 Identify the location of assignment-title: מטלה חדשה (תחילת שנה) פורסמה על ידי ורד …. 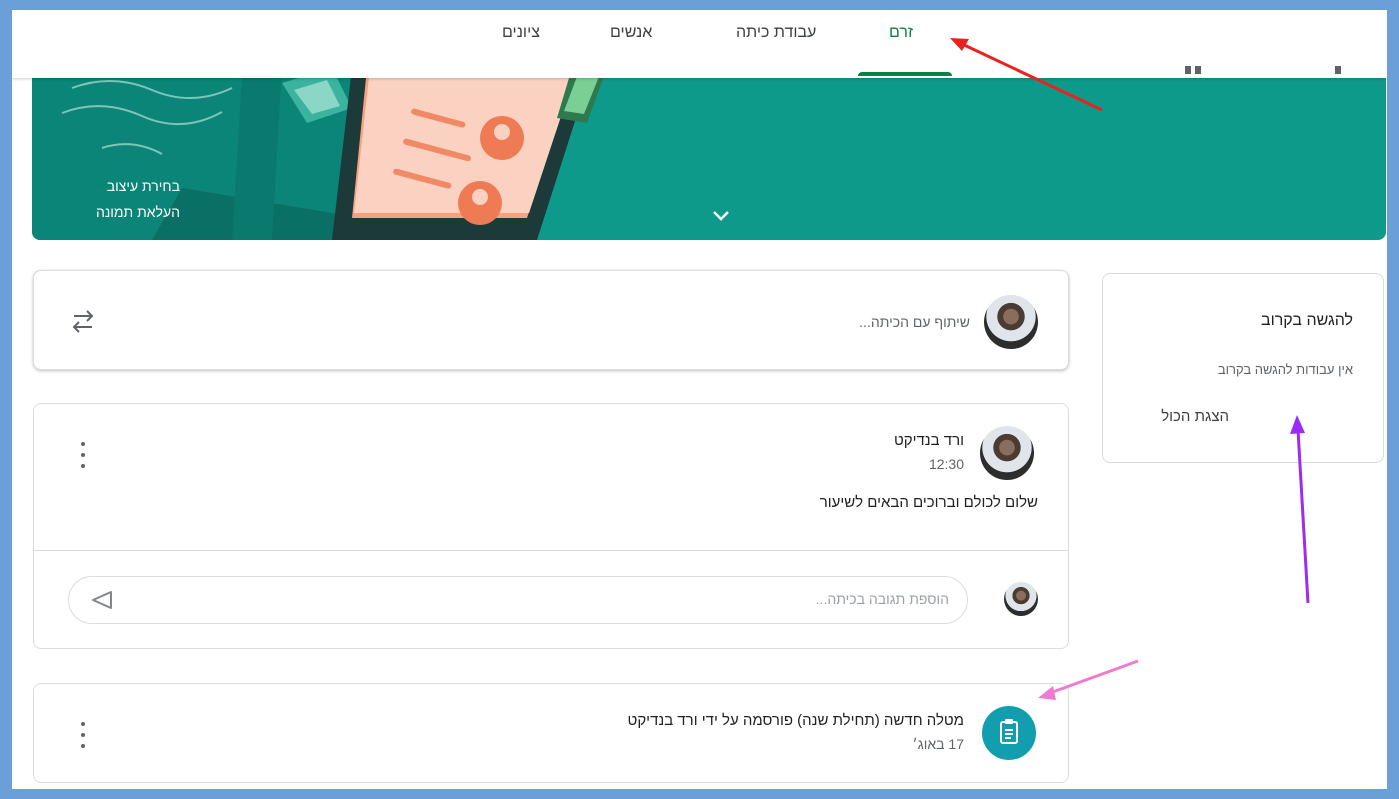
(795, 720).